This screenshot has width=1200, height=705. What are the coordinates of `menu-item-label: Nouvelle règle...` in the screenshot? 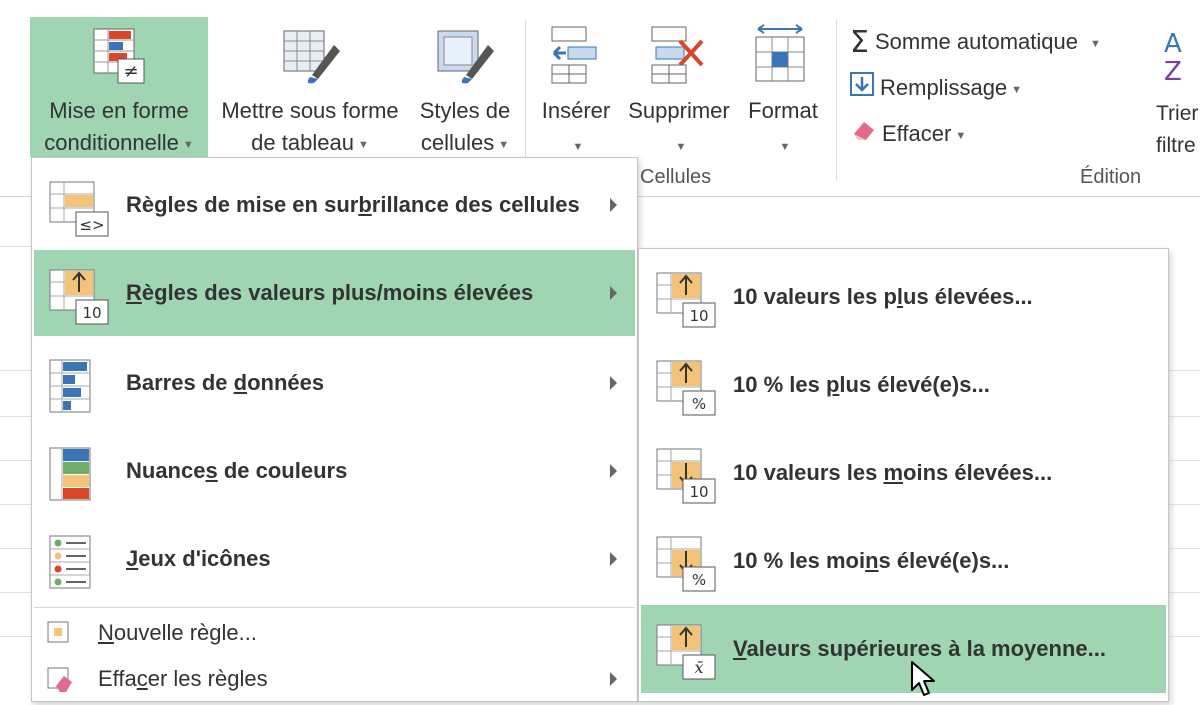 It's located at (177, 632).